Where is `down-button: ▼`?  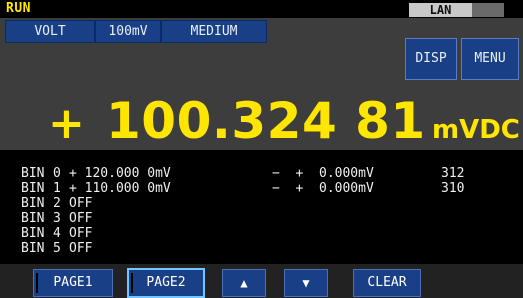
down-button: ▼ is located at coordinates (306, 283).